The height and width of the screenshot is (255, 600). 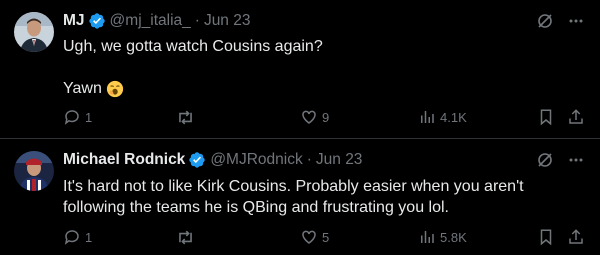 I want to click on tweet-text-line: Yawn, so click(x=82, y=88).